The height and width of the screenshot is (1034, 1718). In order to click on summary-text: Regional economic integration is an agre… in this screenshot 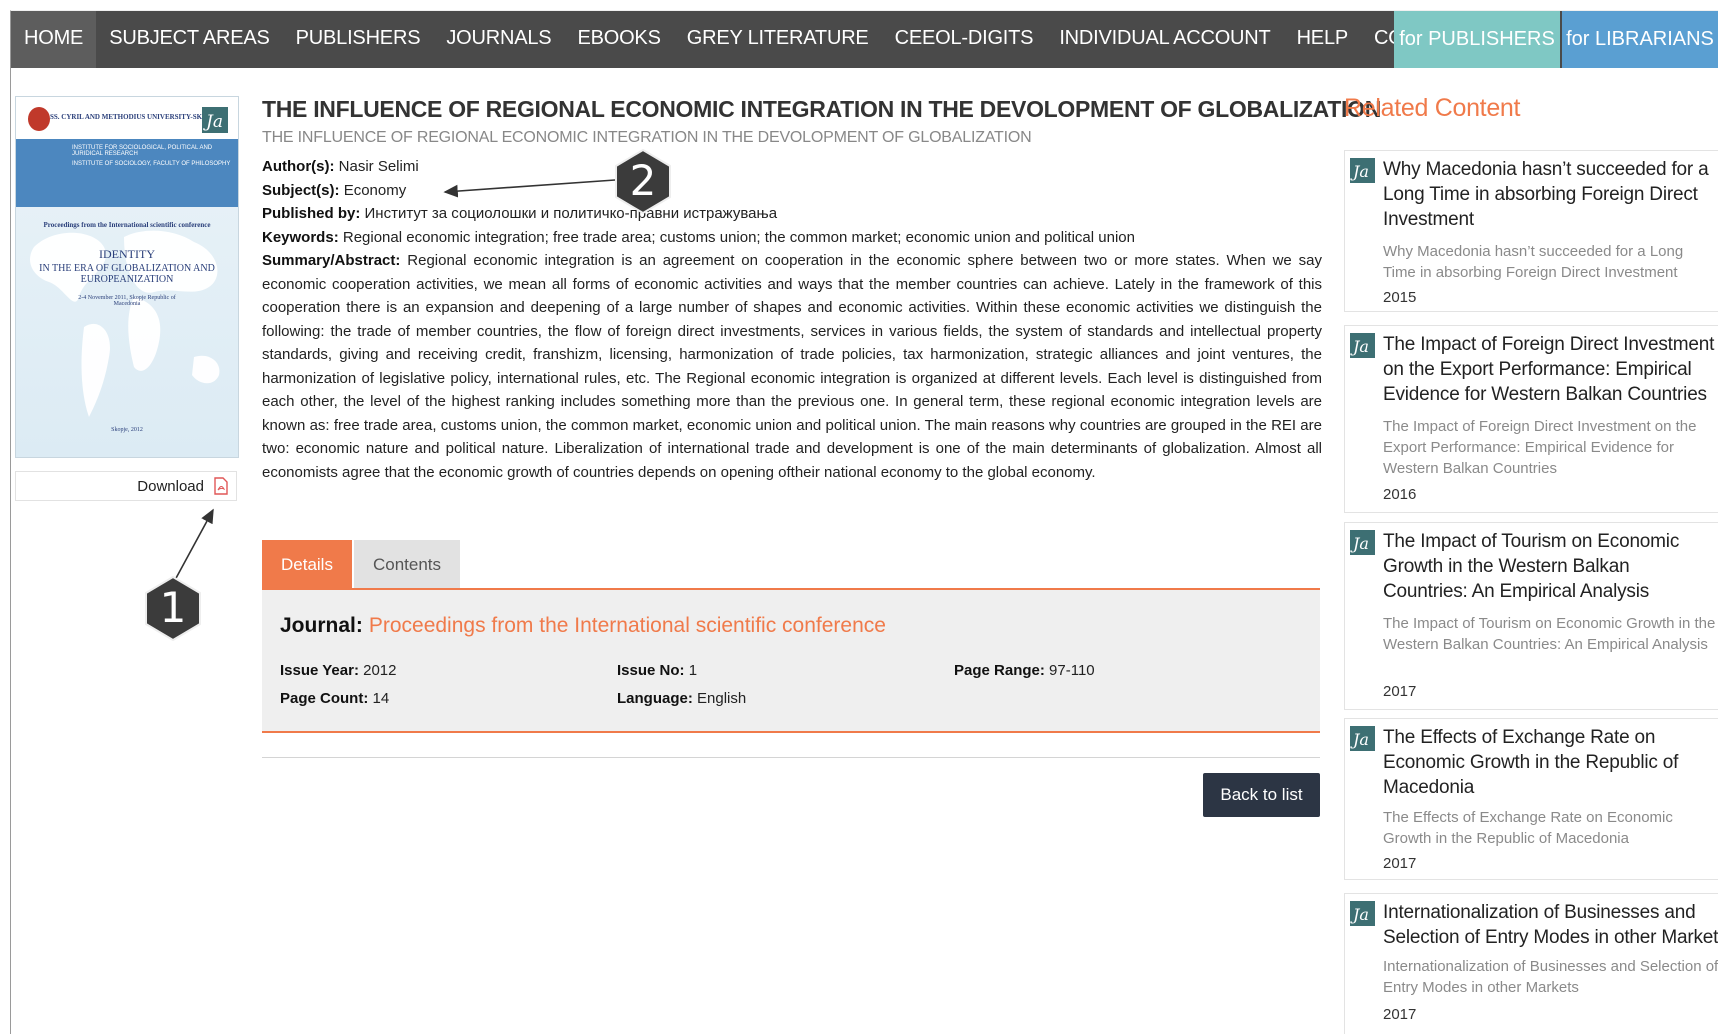, I will do `click(792, 366)`.